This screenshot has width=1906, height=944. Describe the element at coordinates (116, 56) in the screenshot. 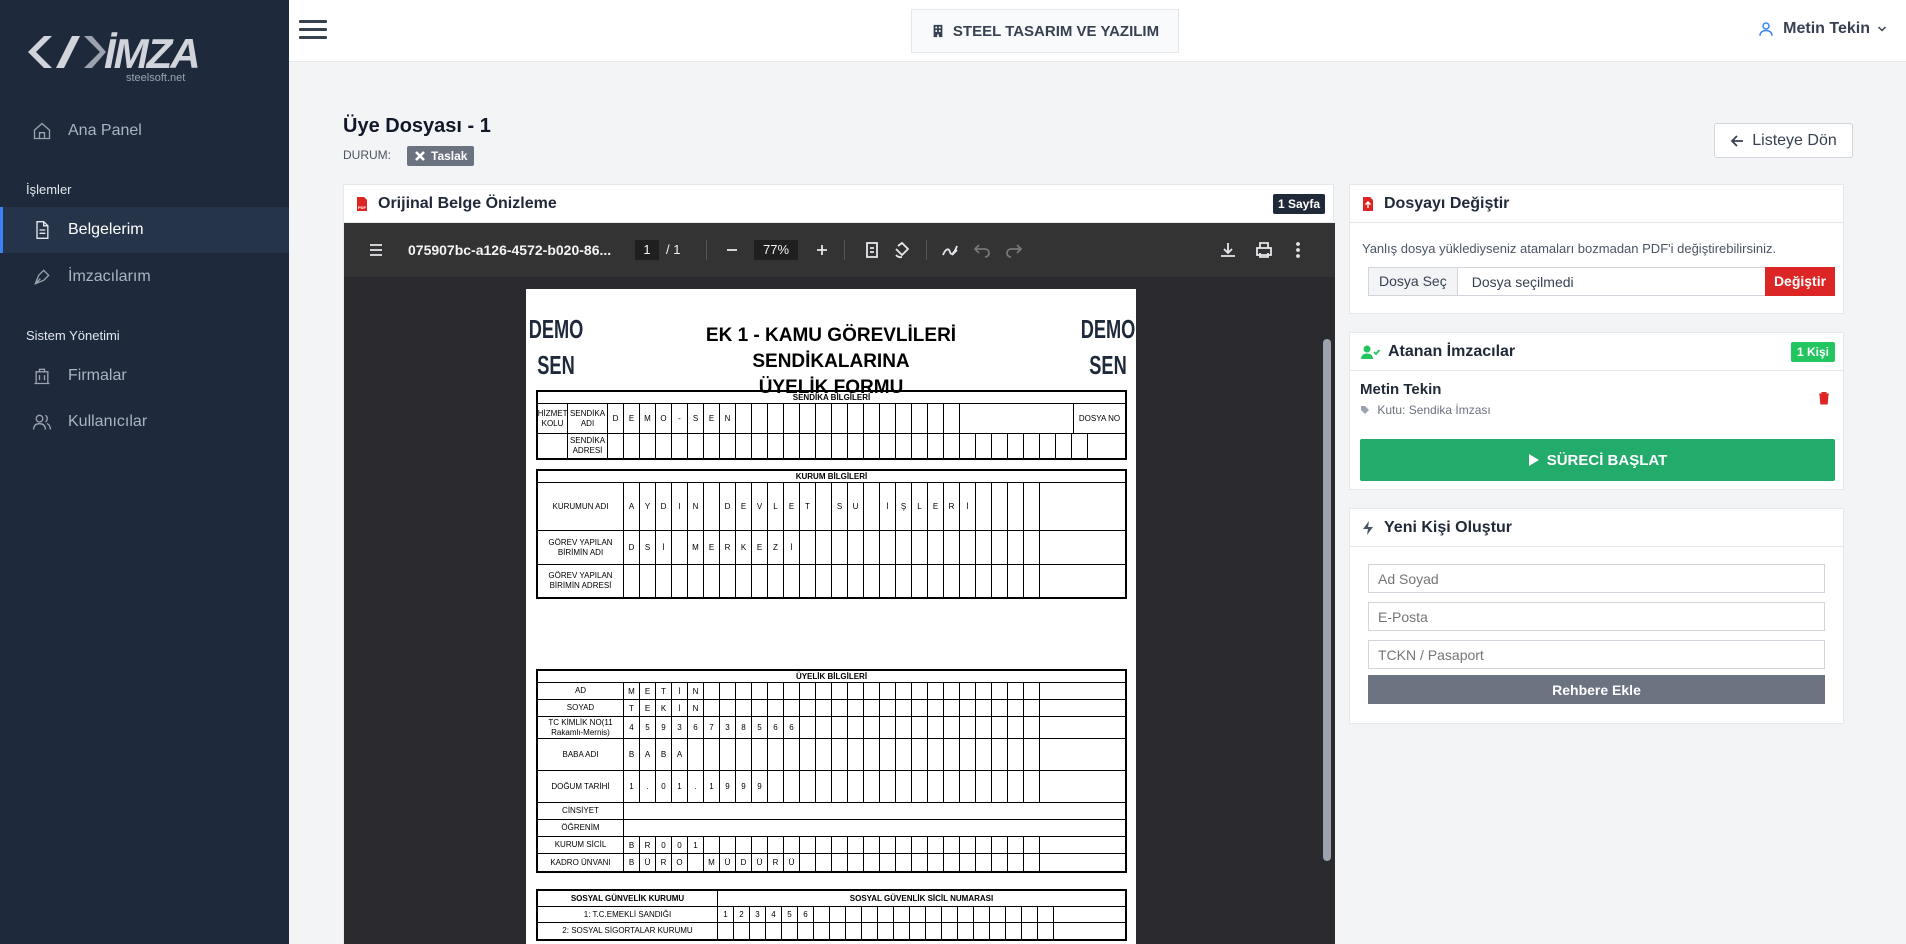

I see `logo: İMZA steelsoft.net` at that location.